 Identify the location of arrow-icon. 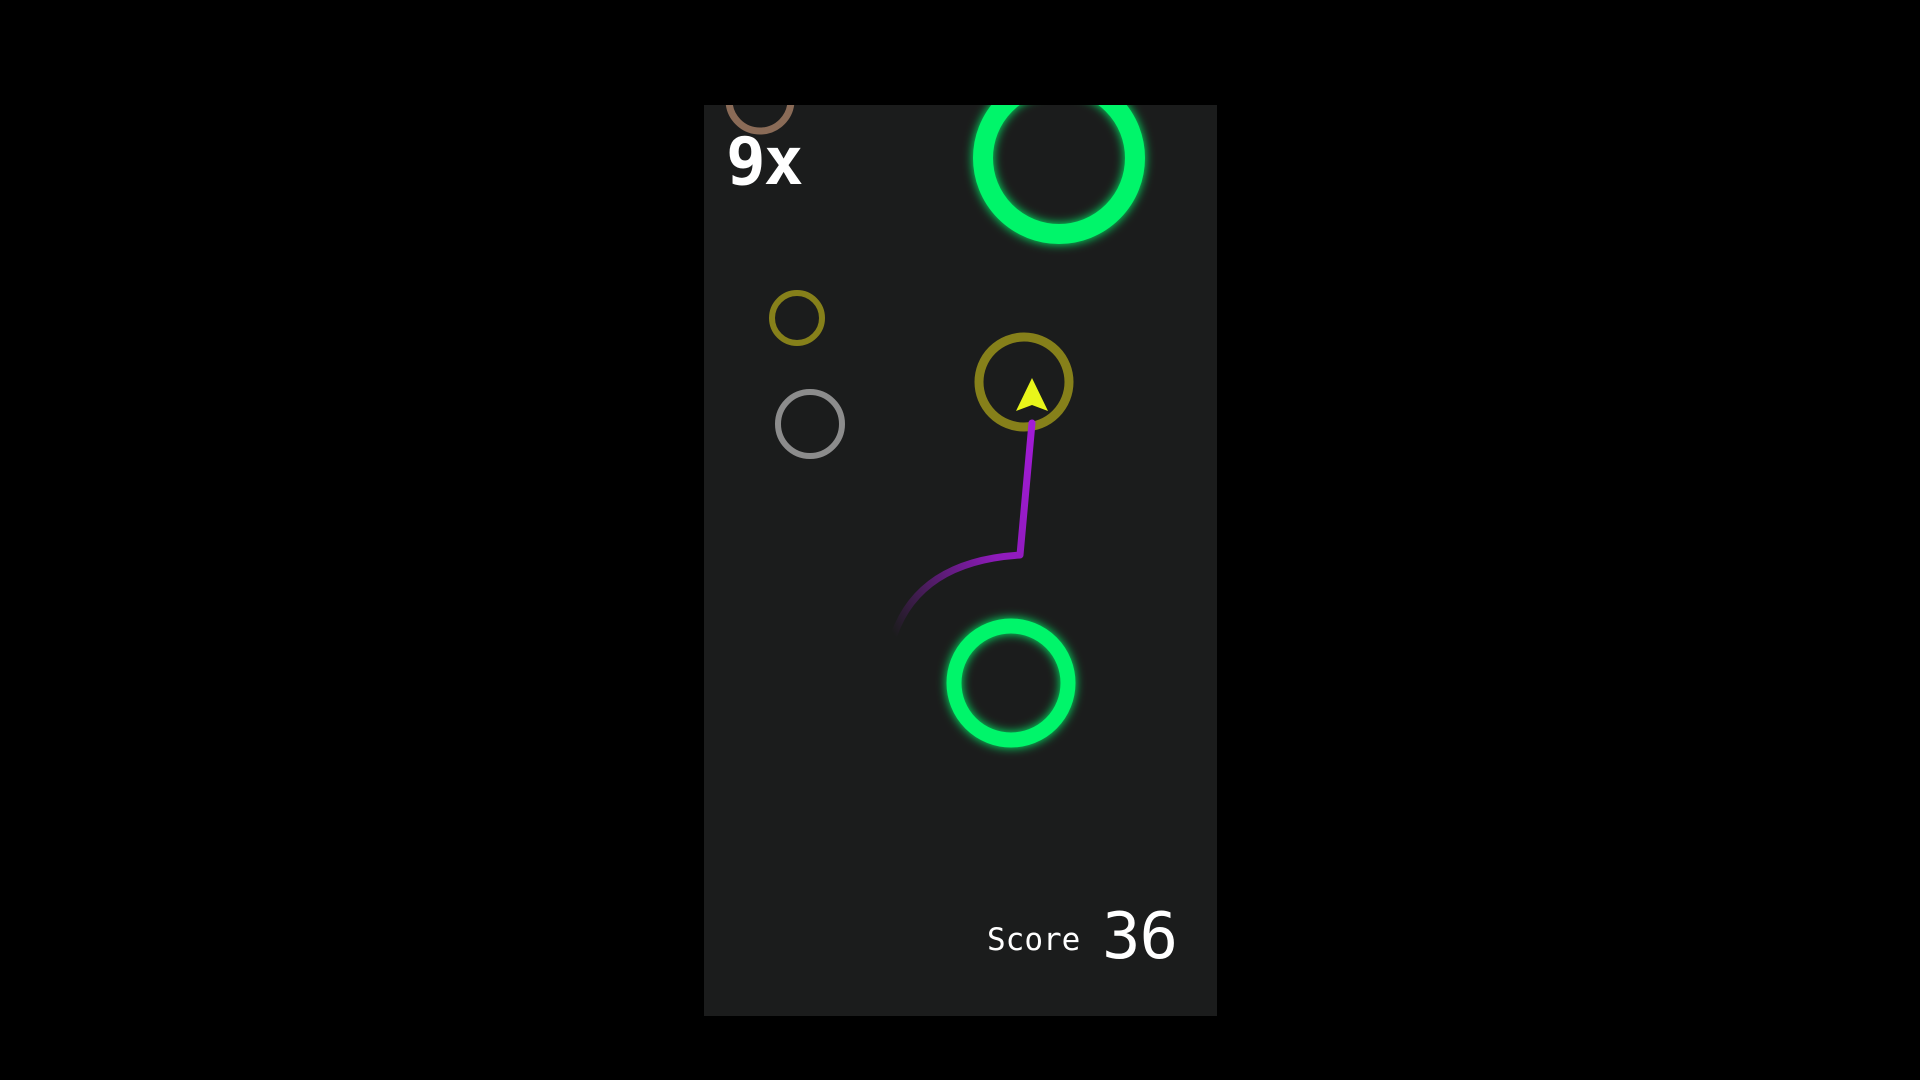
(1032, 394).